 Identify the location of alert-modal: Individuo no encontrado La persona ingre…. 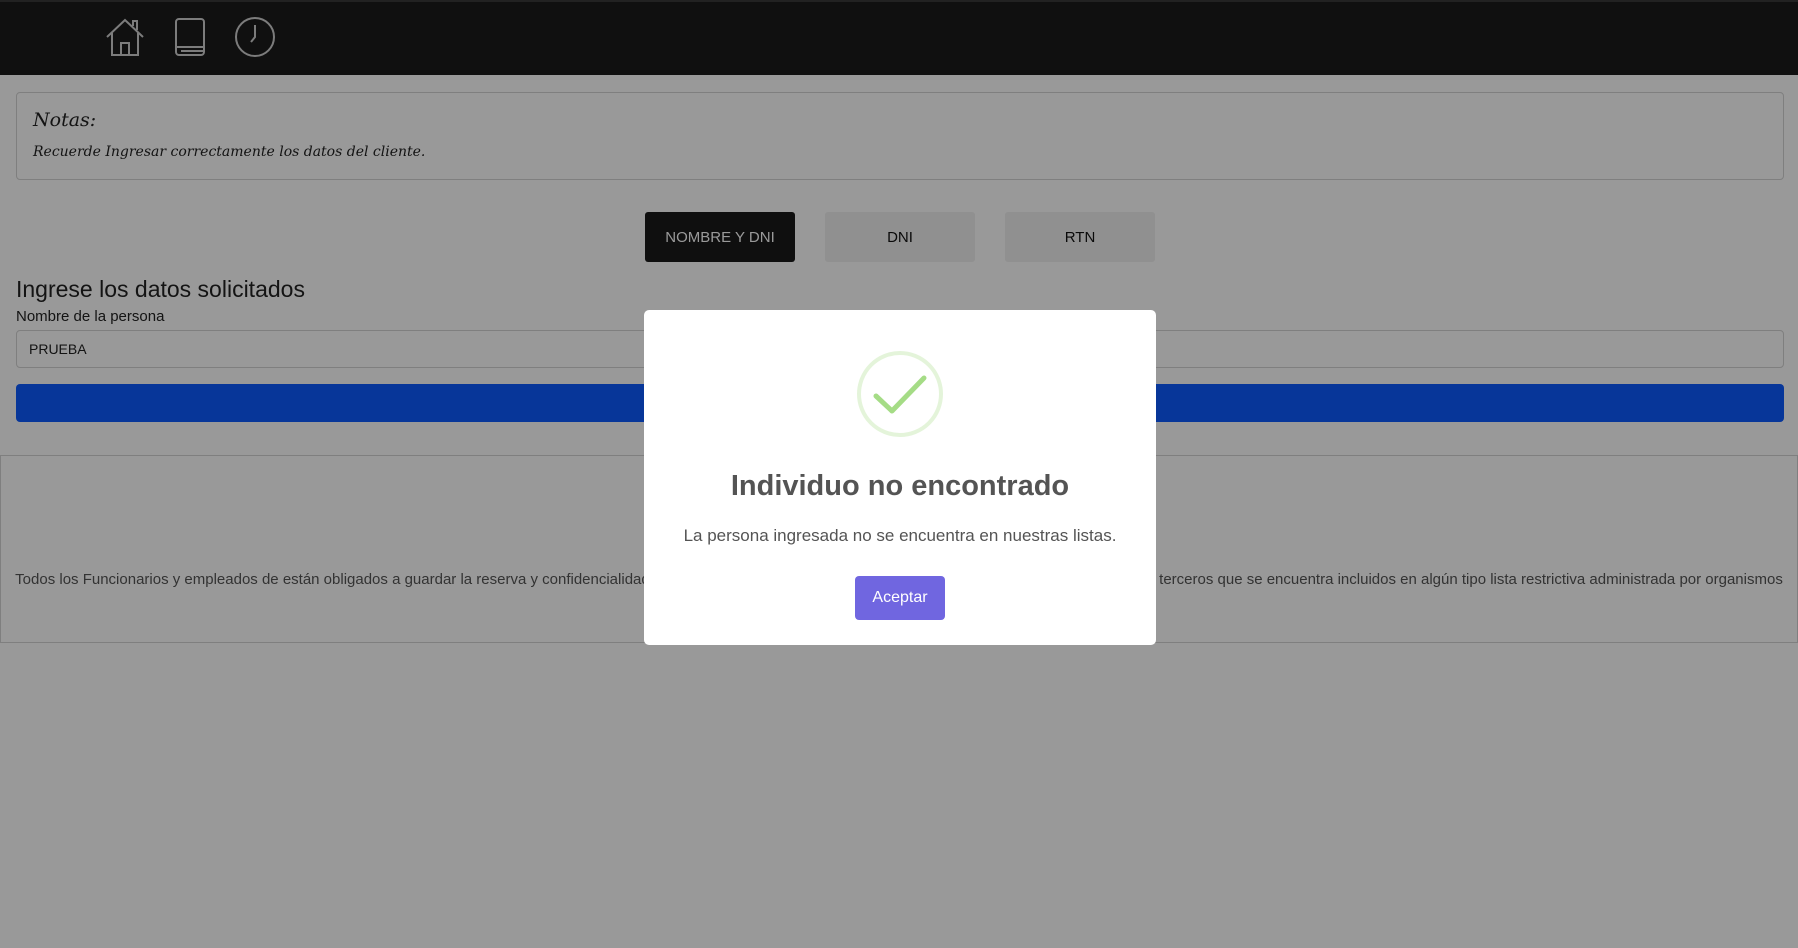
(900, 477).